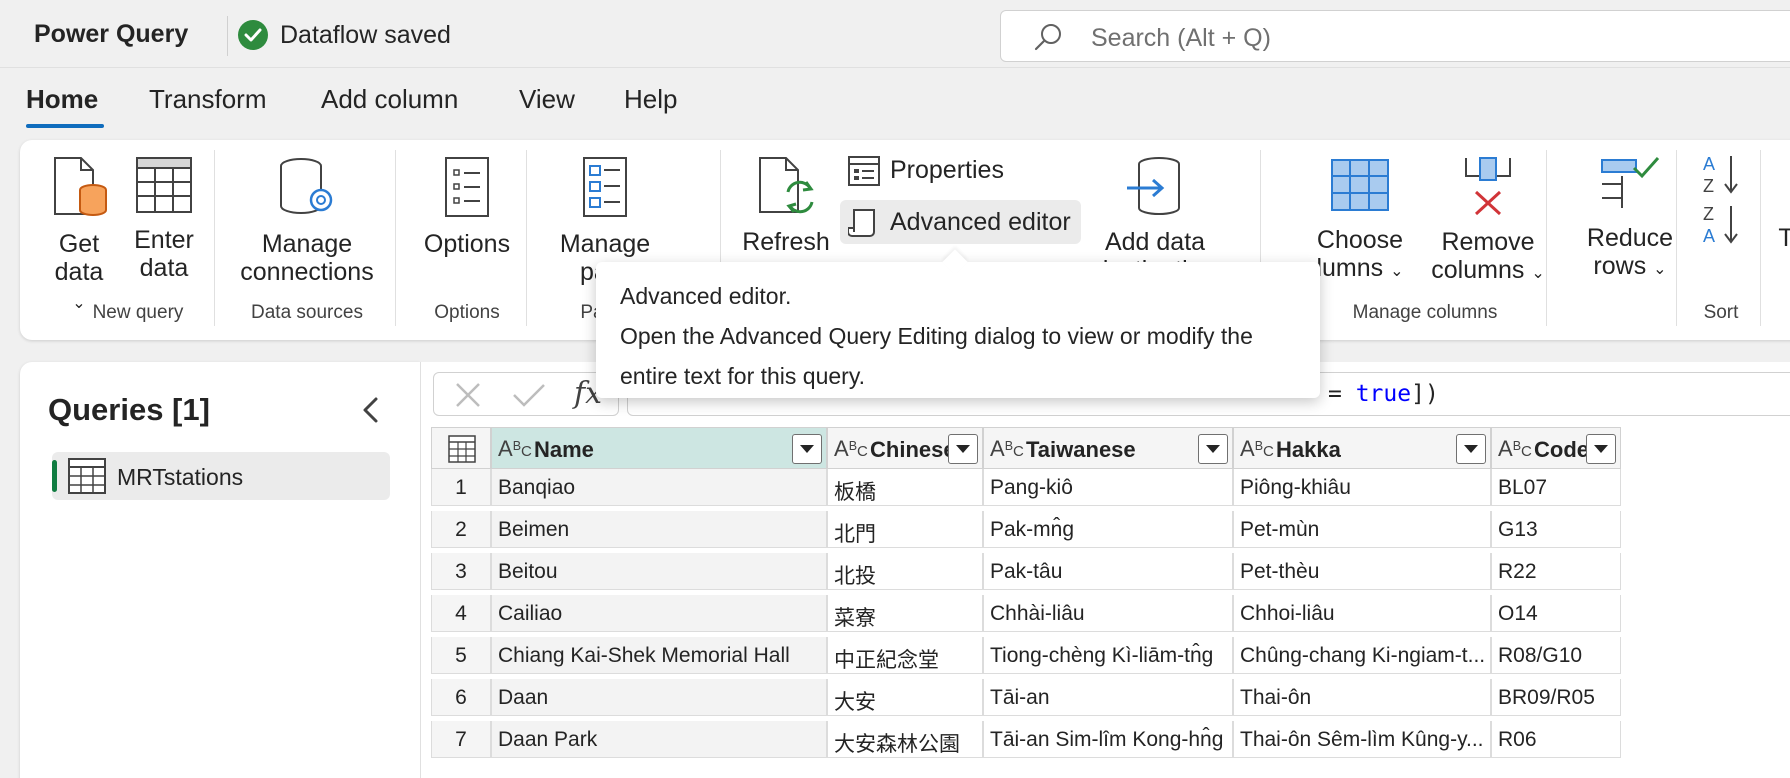  Describe the element at coordinates (461, 697) in the screenshot. I see `row-number: 6` at that location.